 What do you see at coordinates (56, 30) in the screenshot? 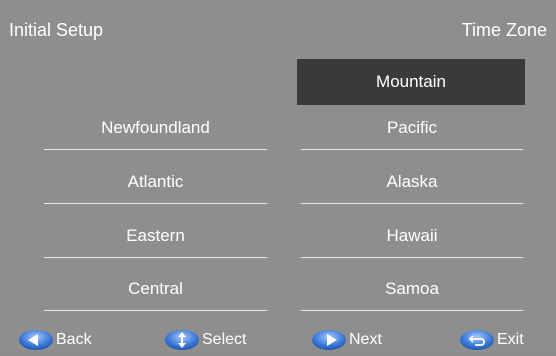
I see `page-title: Initial Setup` at bounding box center [56, 30].